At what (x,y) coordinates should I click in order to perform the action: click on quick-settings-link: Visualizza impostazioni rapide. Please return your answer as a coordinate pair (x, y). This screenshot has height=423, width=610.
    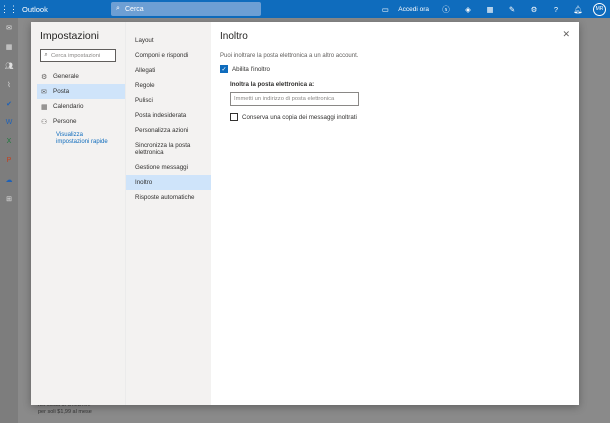
    Looking at the image, I should click on (87, 139).